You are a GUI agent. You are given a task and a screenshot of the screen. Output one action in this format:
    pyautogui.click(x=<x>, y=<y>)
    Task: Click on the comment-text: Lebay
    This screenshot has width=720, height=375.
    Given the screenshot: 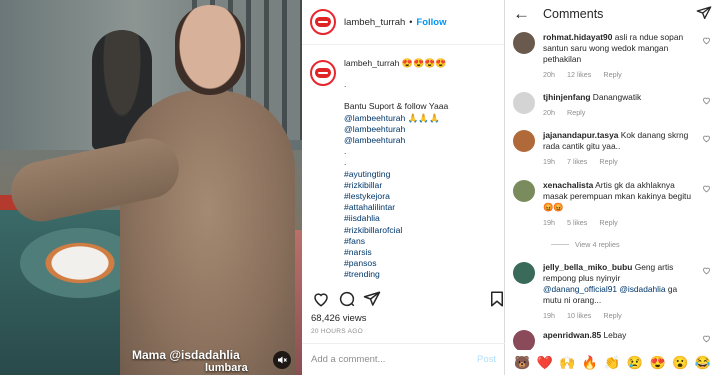 What is the action you would take?
    pyautogui.click(x=615, y=335)
    